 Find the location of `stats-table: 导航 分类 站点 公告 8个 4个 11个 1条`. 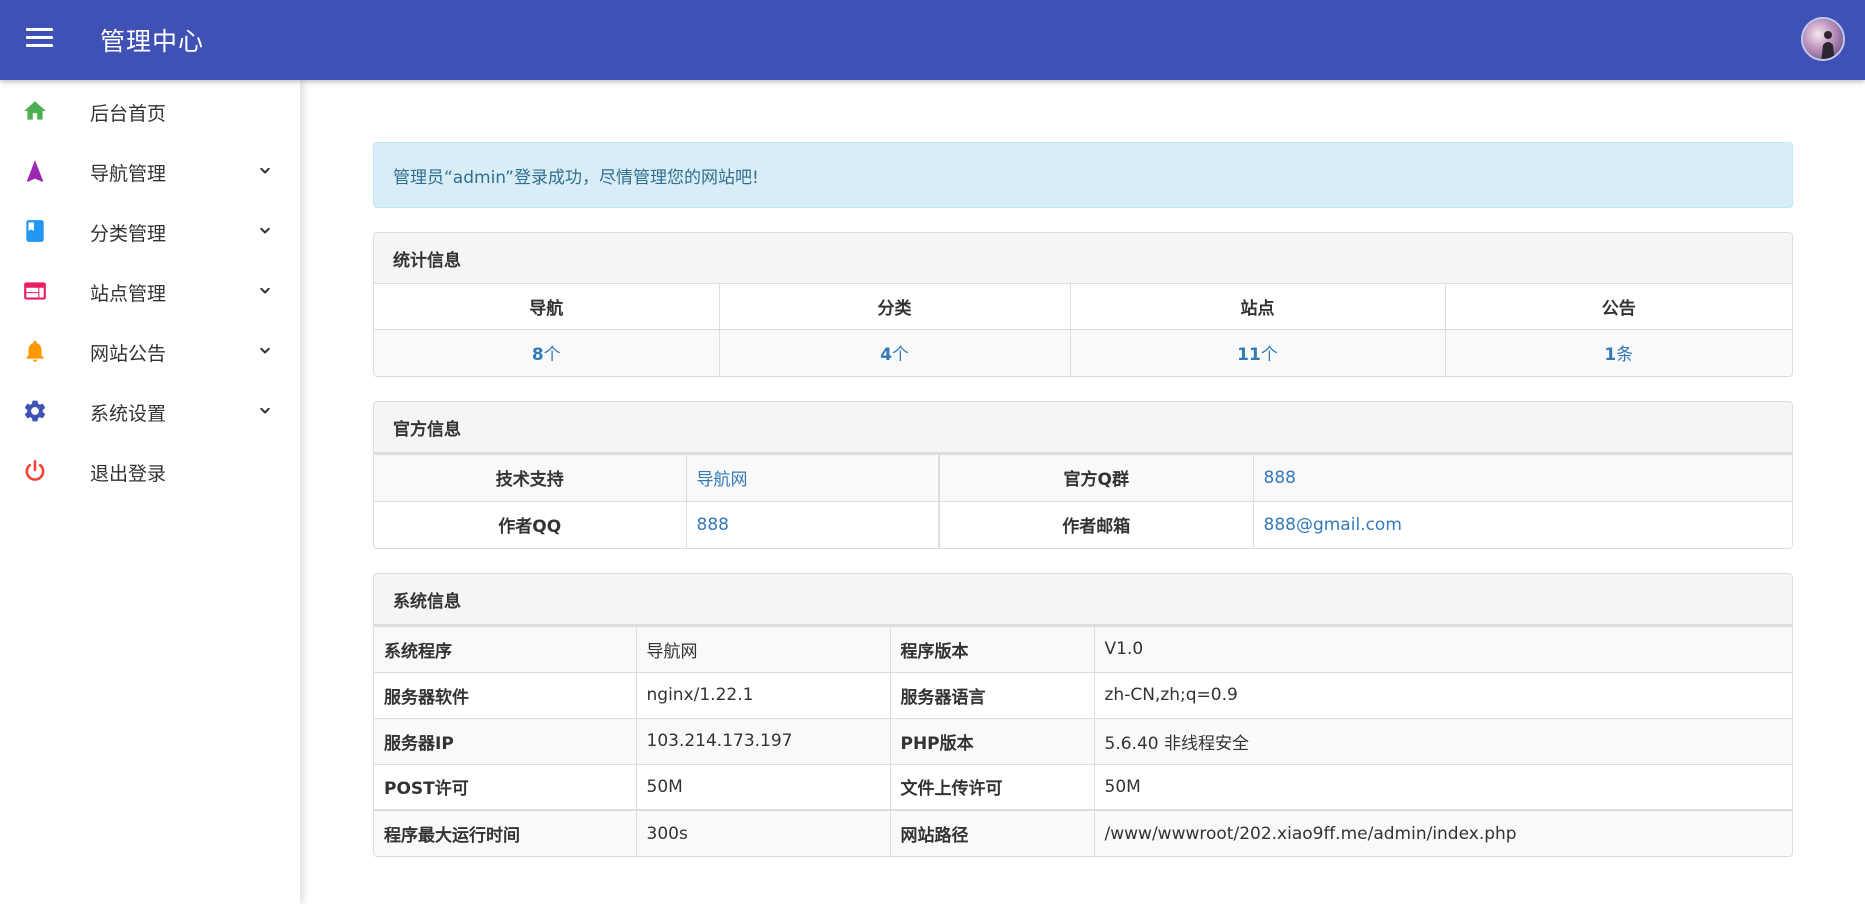

stats-table: 导航 分类 站点 公告 8个 4个 11个 1条 is located at coordinates (1083, 330).